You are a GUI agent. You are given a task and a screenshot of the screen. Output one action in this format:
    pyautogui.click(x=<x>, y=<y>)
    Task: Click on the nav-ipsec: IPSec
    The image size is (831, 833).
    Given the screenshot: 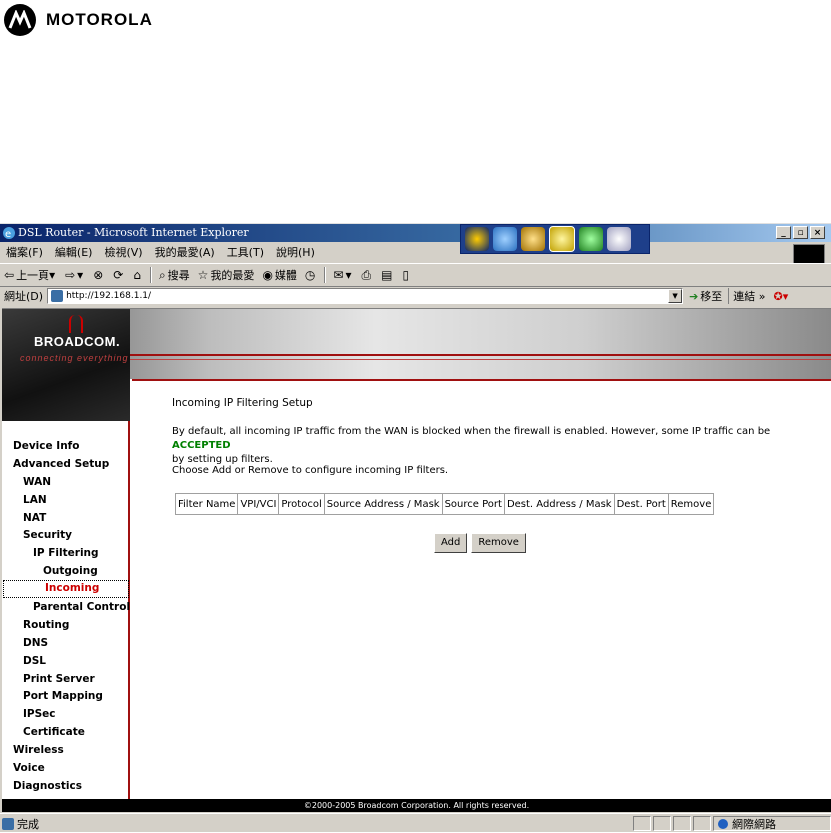 What is the action you would take?
    pyautogui.click(x=66, y=714)
    